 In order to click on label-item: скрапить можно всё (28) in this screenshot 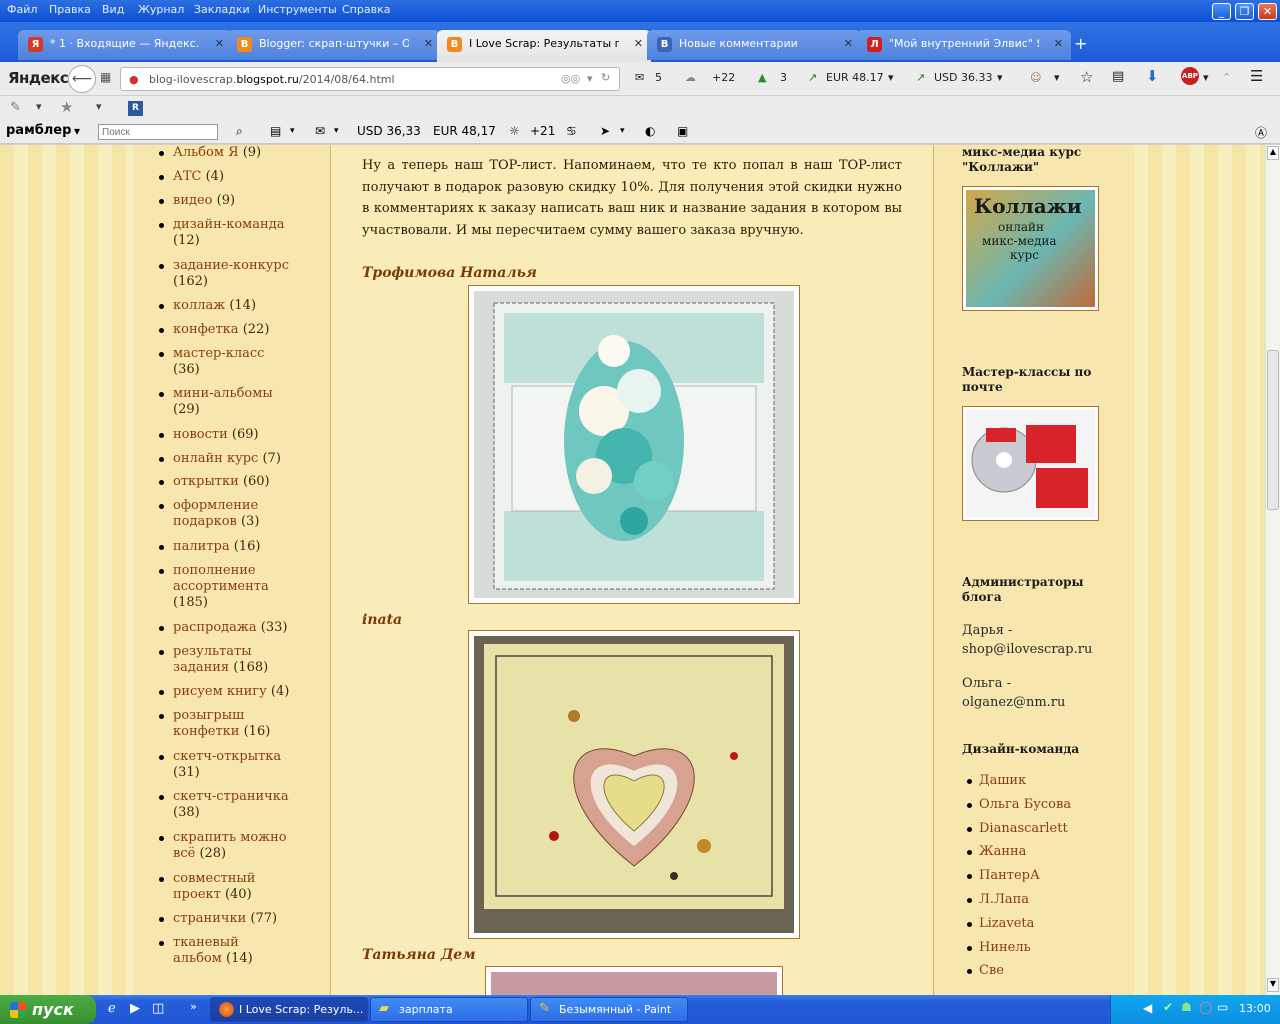, I will do `click(225, 846)`.